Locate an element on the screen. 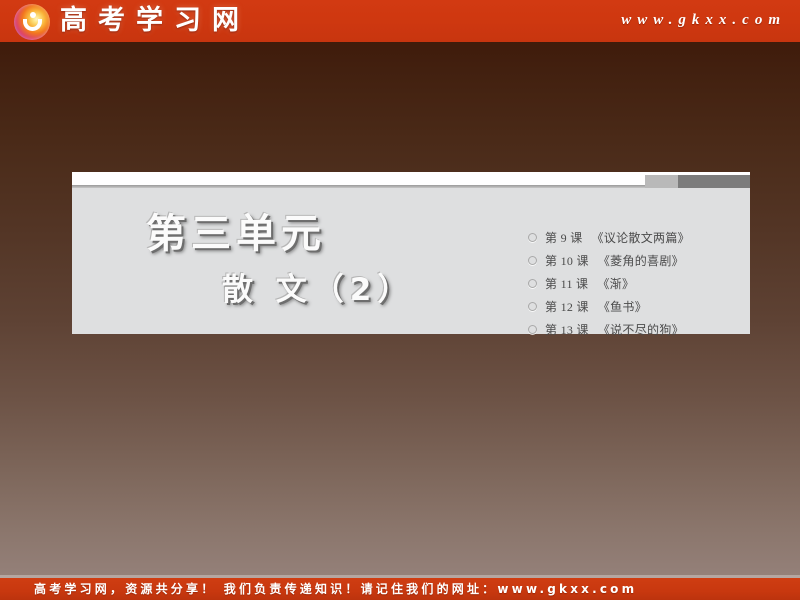 The height and width of the screenshot is (600, 800). lesson-name: 《鱼书》 is located at coordinates (622, 307).